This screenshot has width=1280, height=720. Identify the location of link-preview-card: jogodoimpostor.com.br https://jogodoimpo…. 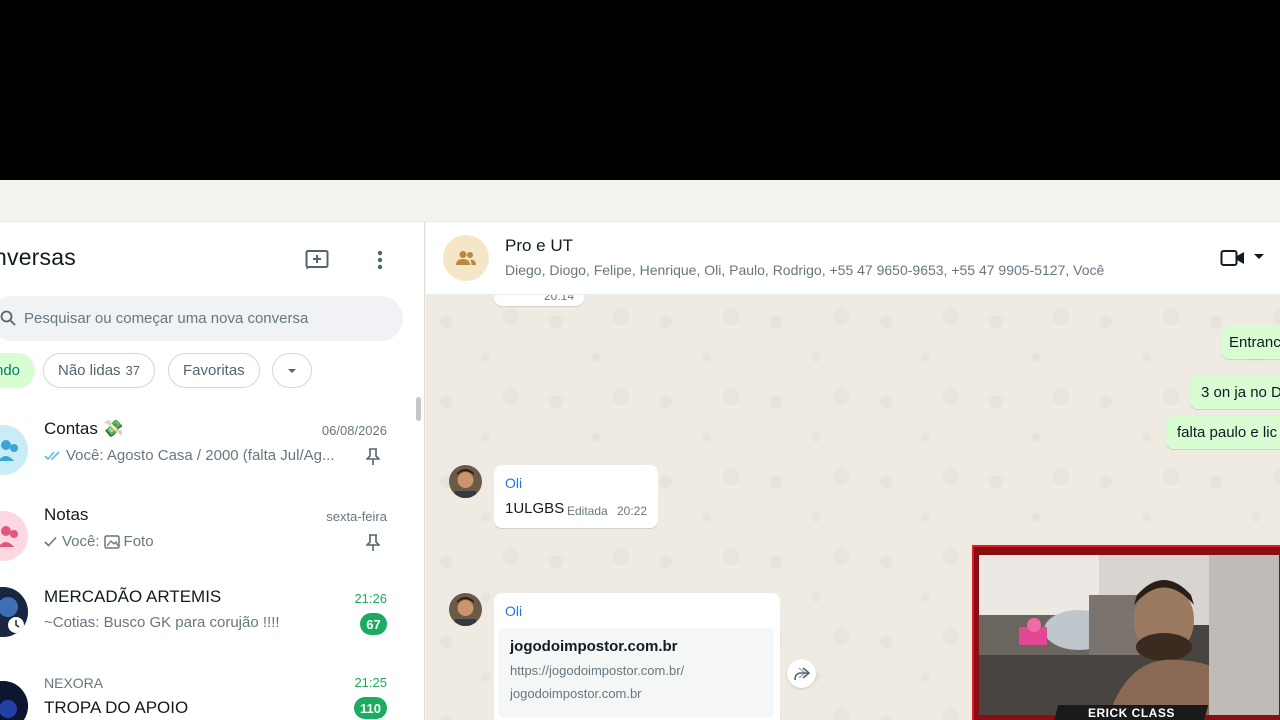
(636, 673).